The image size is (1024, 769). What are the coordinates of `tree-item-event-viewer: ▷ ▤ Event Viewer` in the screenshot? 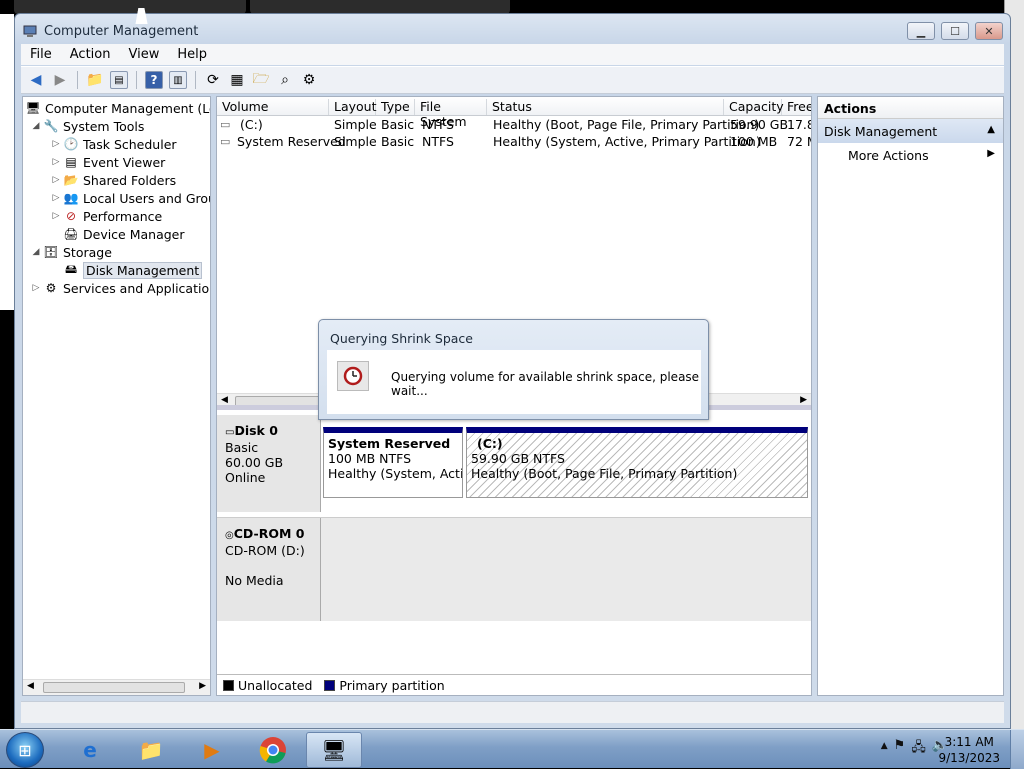 It's located at (107, 162).